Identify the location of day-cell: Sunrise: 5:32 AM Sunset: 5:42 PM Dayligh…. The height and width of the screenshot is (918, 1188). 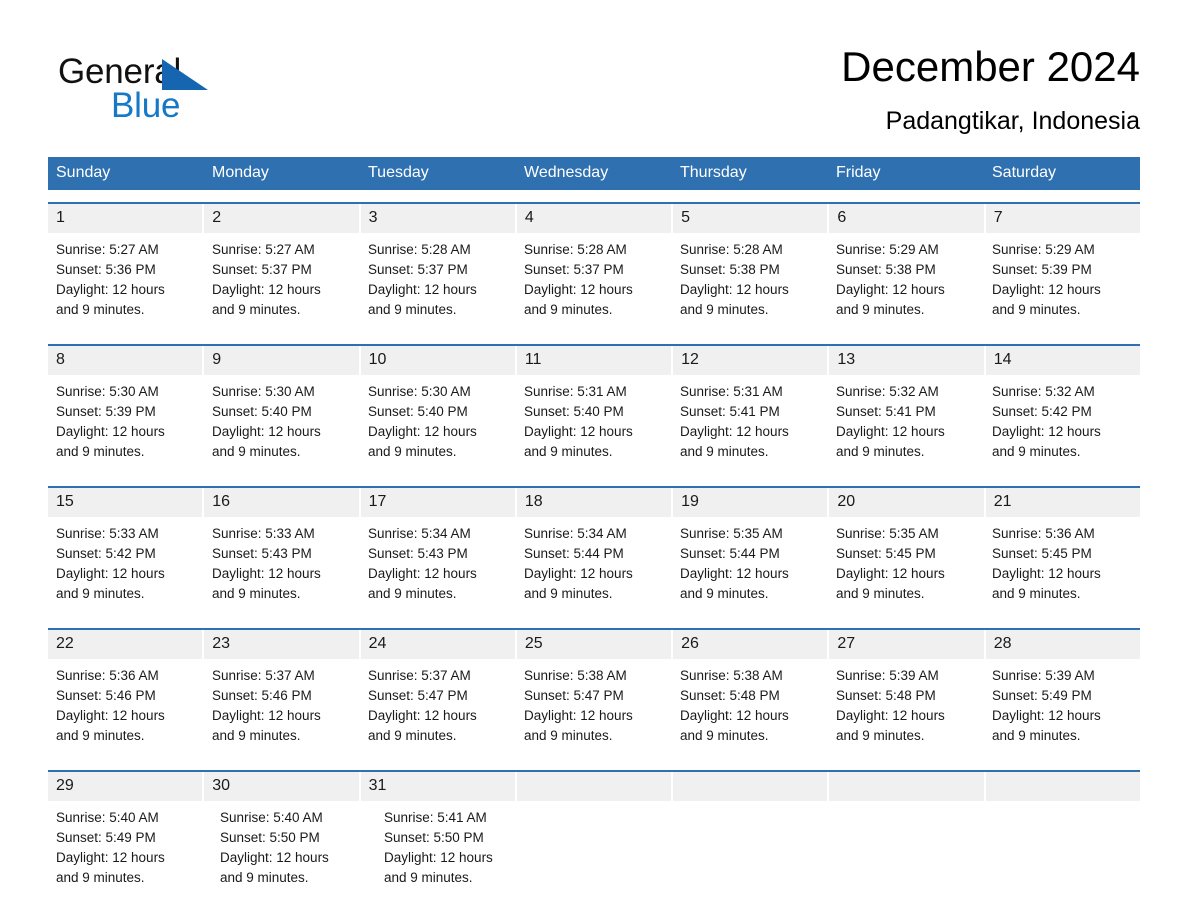
(1062, 424).